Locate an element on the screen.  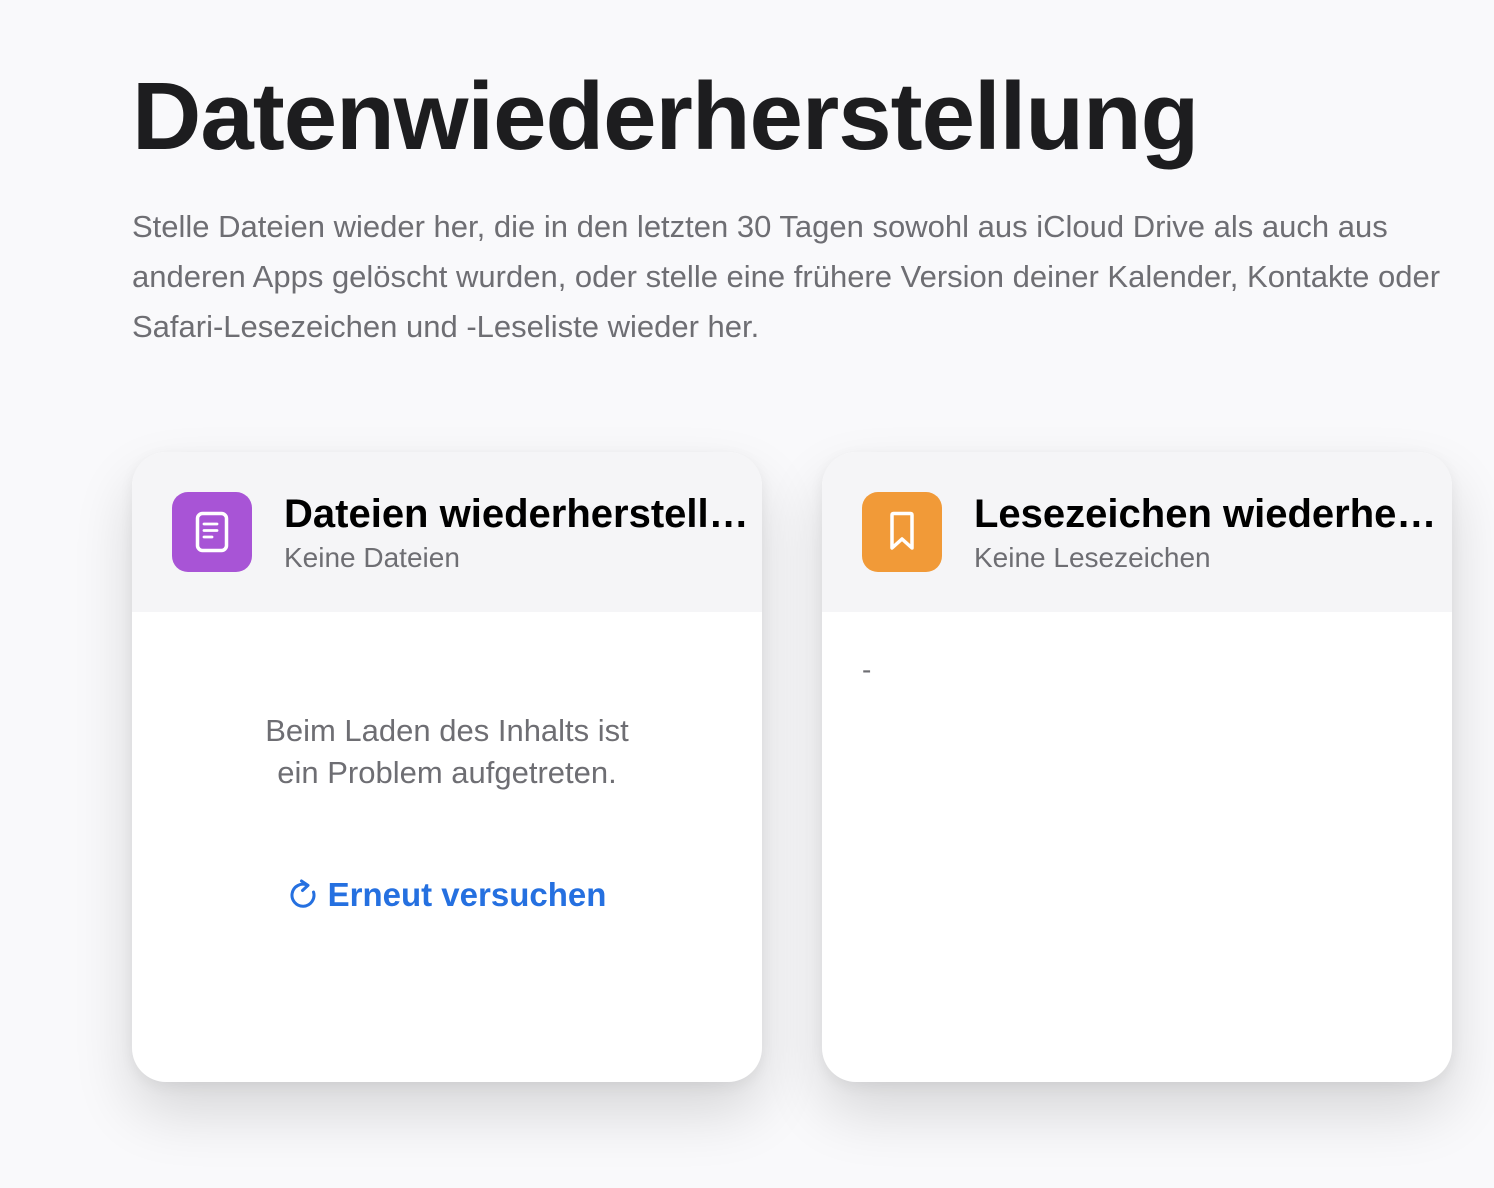
retry-button: Erneut versuchen is located at coordinates (447, 895).